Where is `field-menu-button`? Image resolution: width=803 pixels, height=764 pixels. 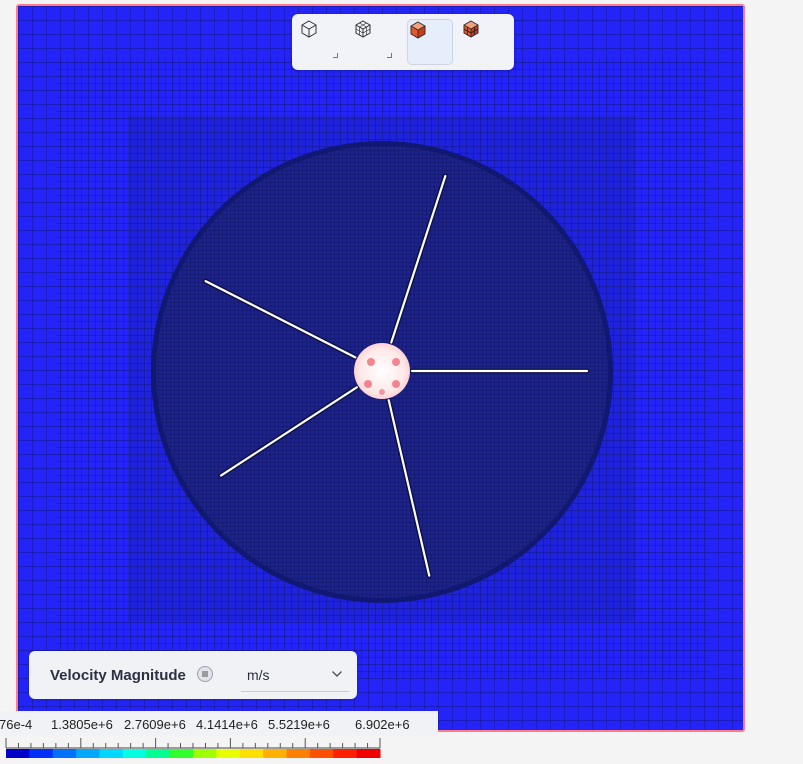
field-menu-button is located at coordinates (205, 674).